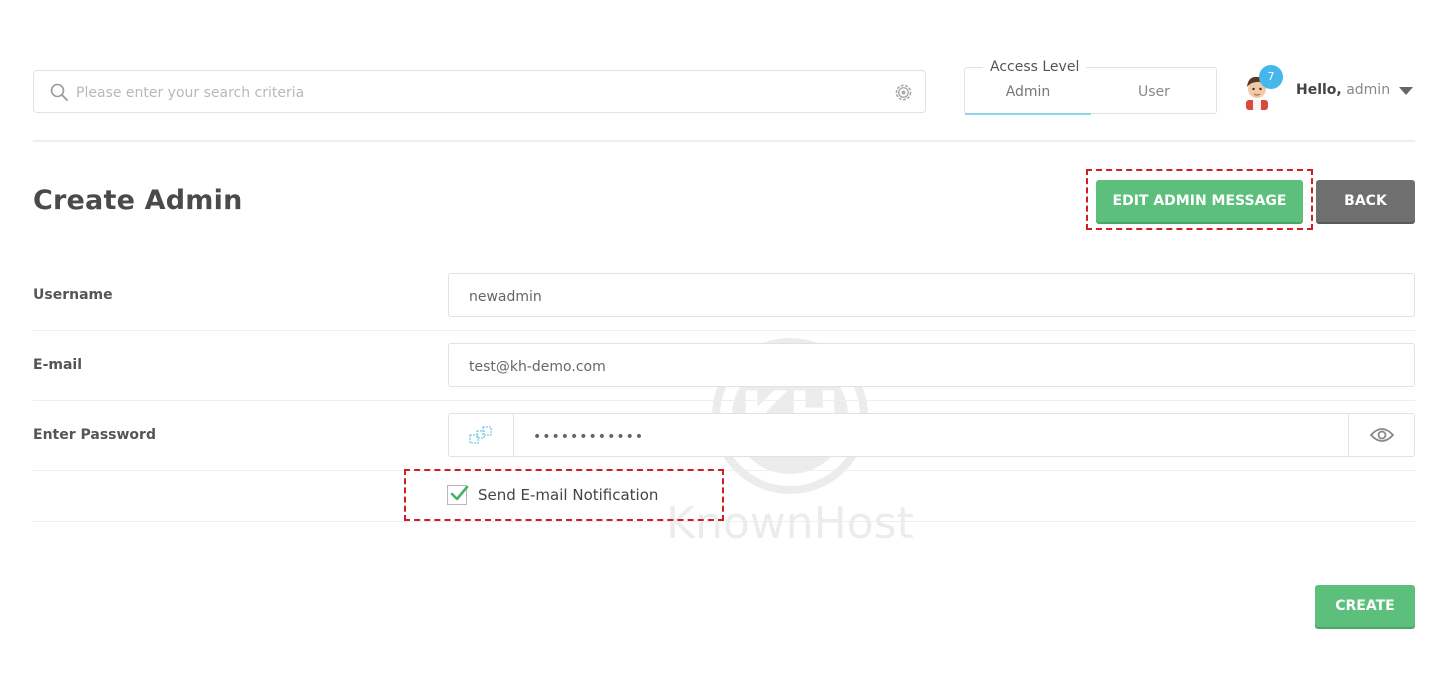 Image resolution: width=1449 pixels, height=684 pixels. What do you see at coordinates (1368, 90) in the screenshot?
I see `username-text: admin` at bounding box center [1368, 90].